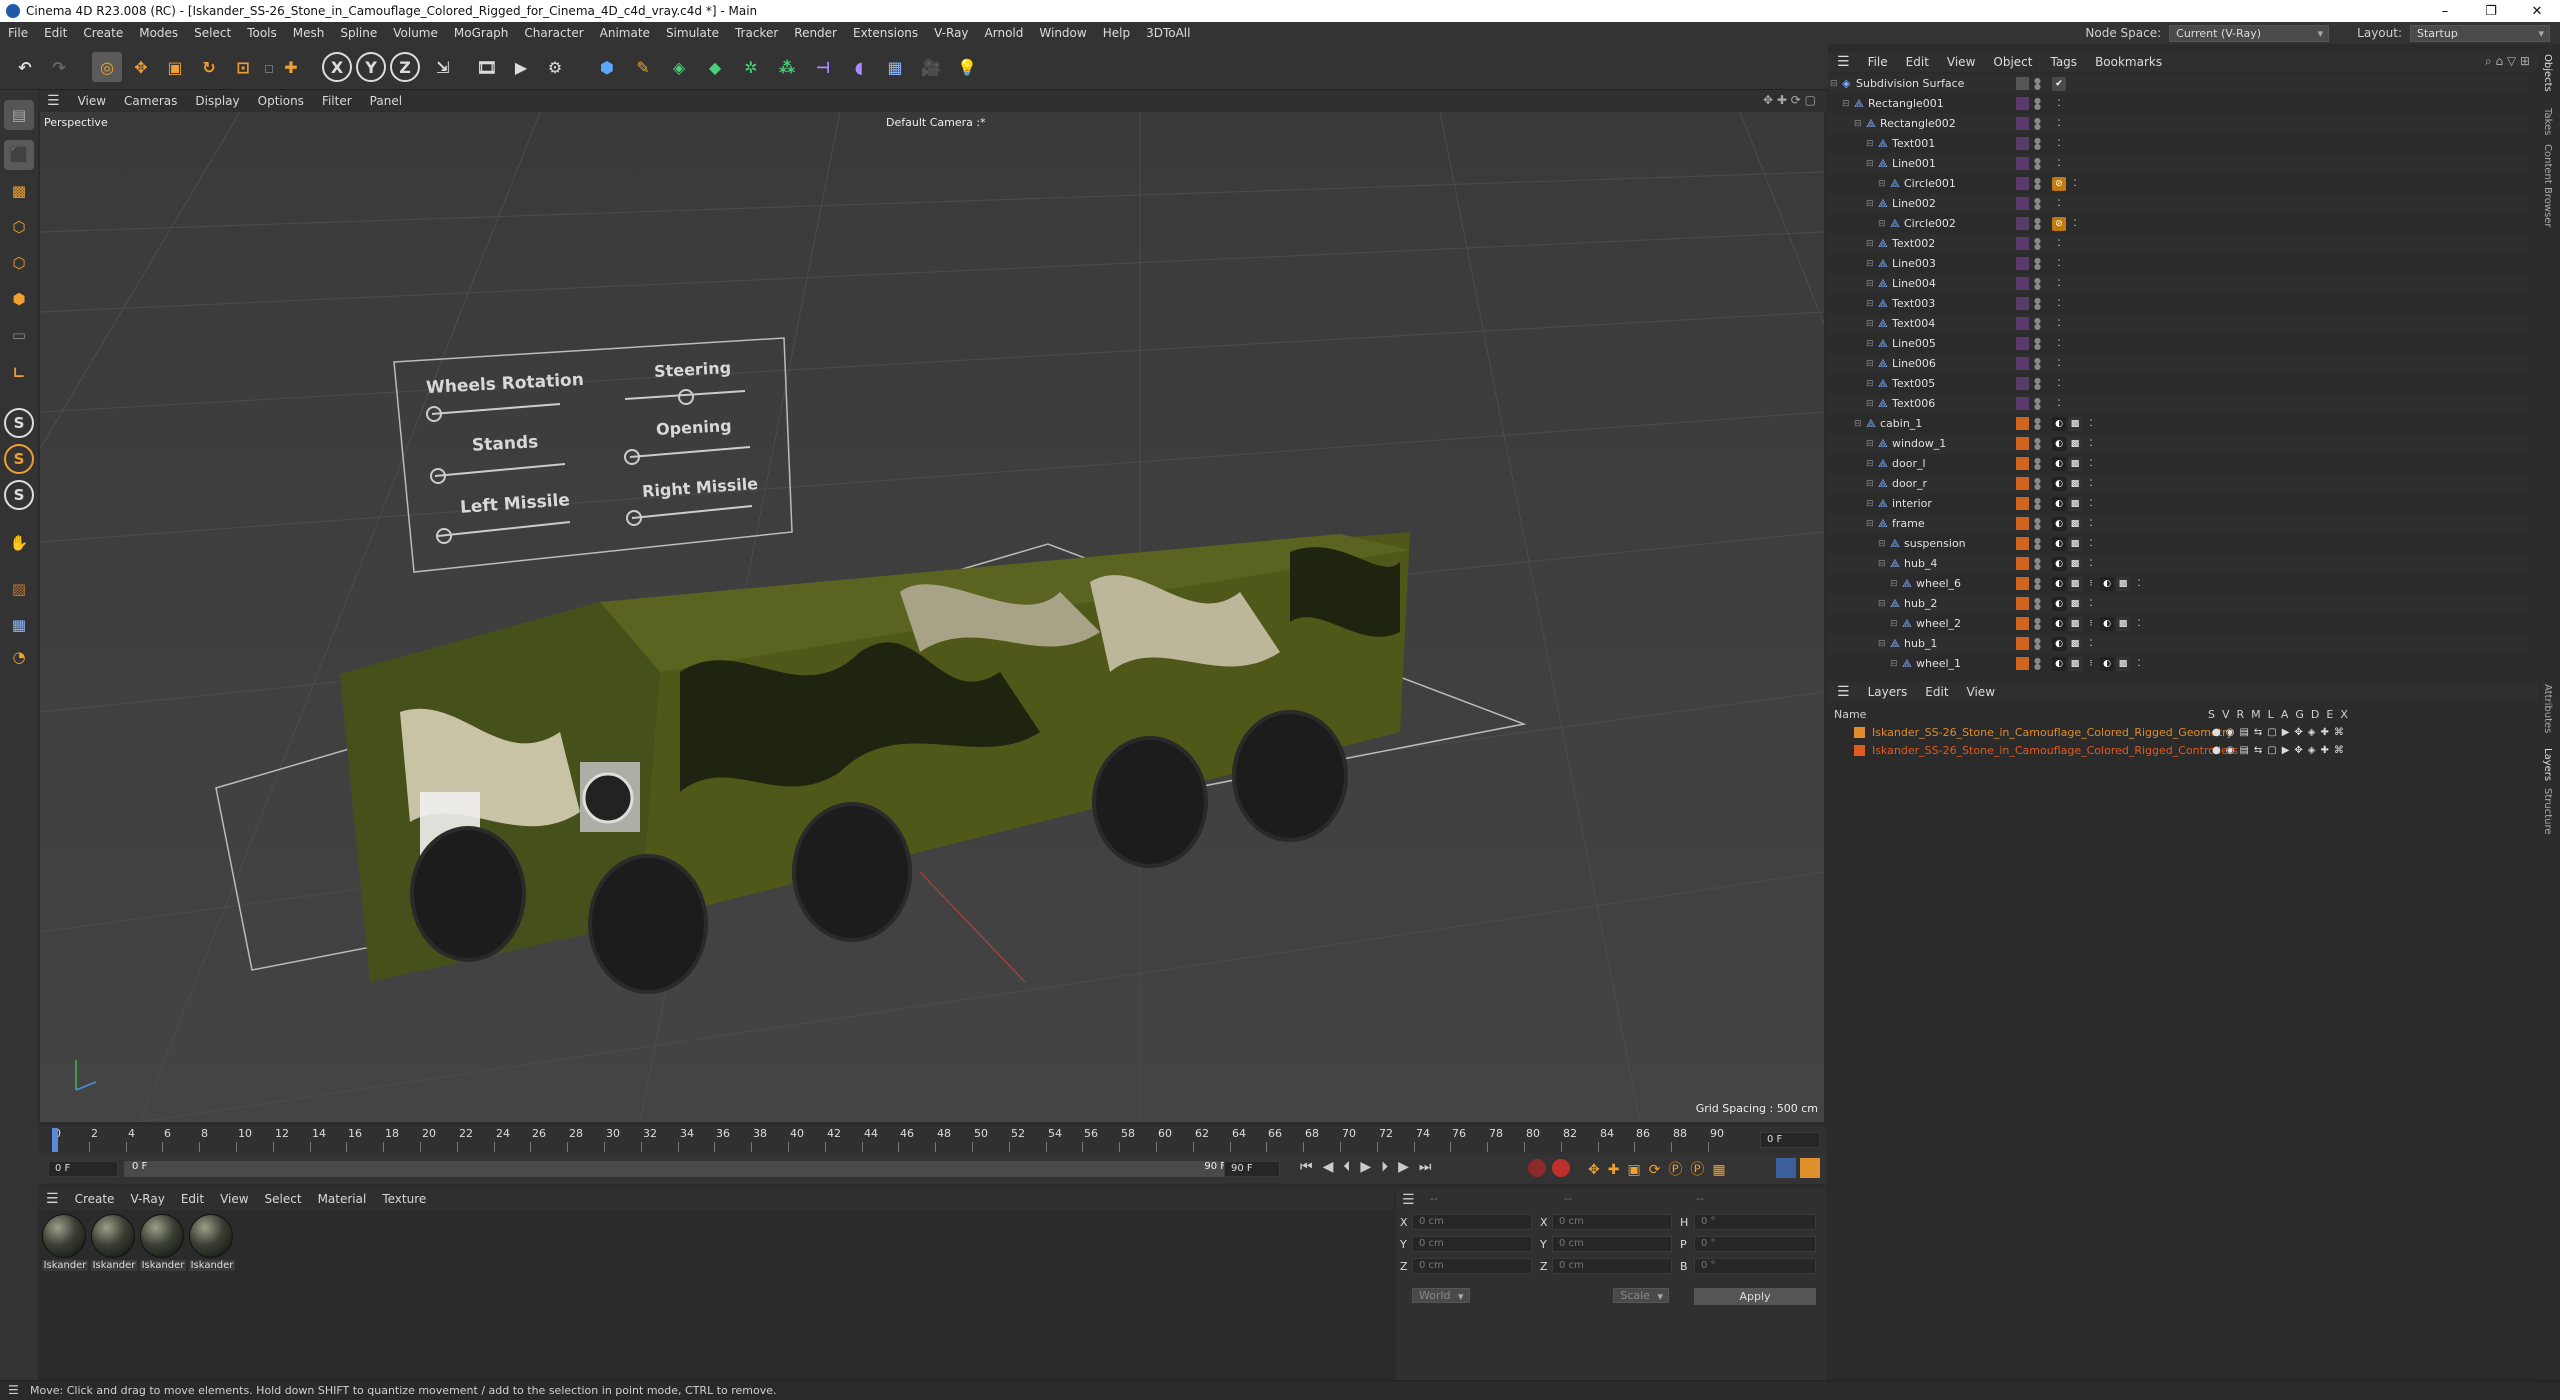  What do you see at coordinates (283, 1199) in the screenshot?
I see `material-menu-select: Select` at bounding box center [283, 1199].